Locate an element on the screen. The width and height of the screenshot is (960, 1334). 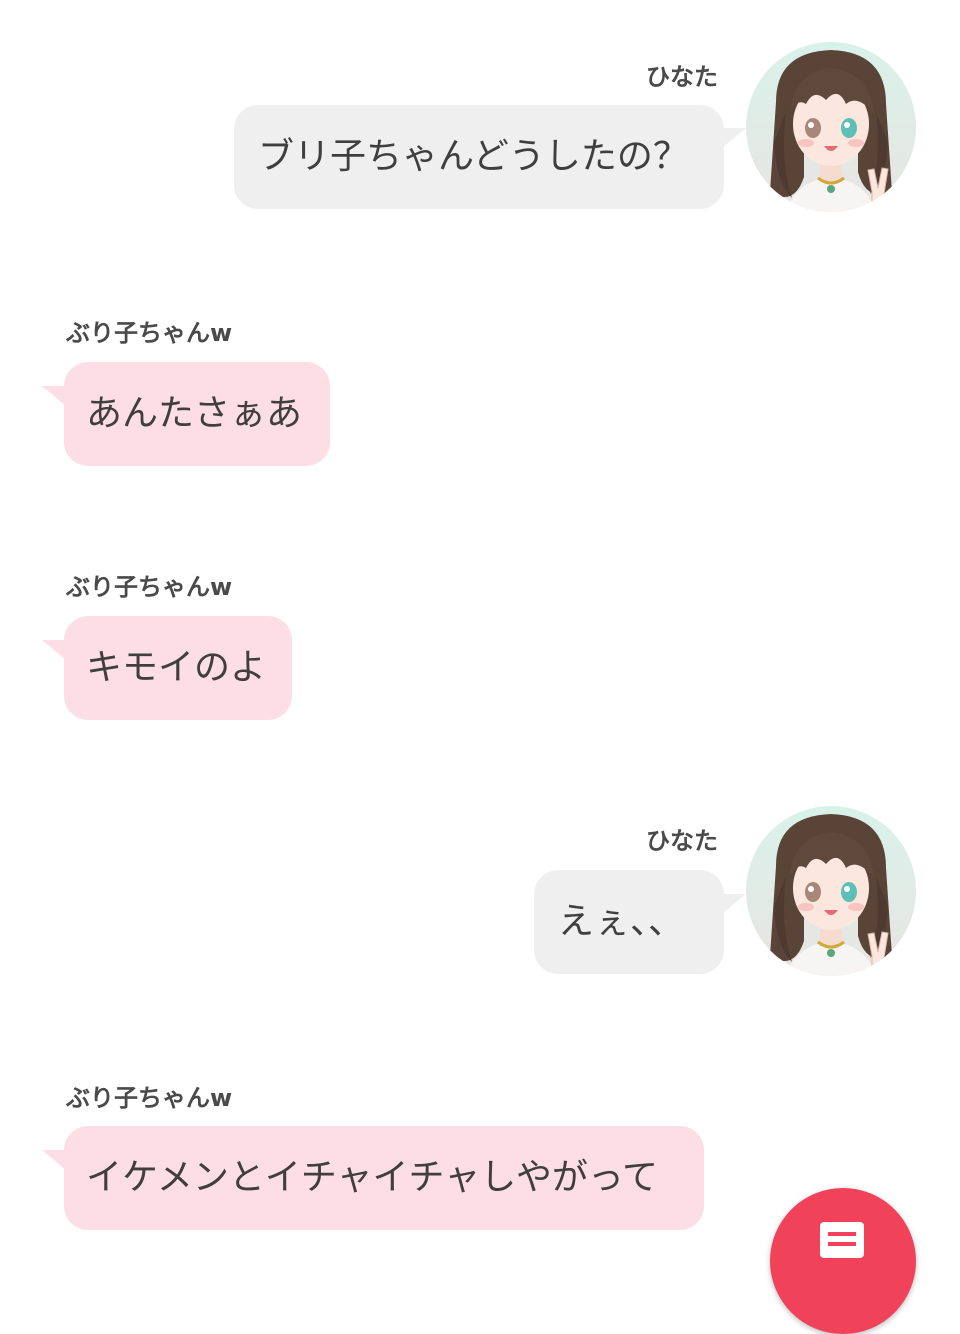
message-bubble: あんたさぁあ is located at coordinates (197, 414).